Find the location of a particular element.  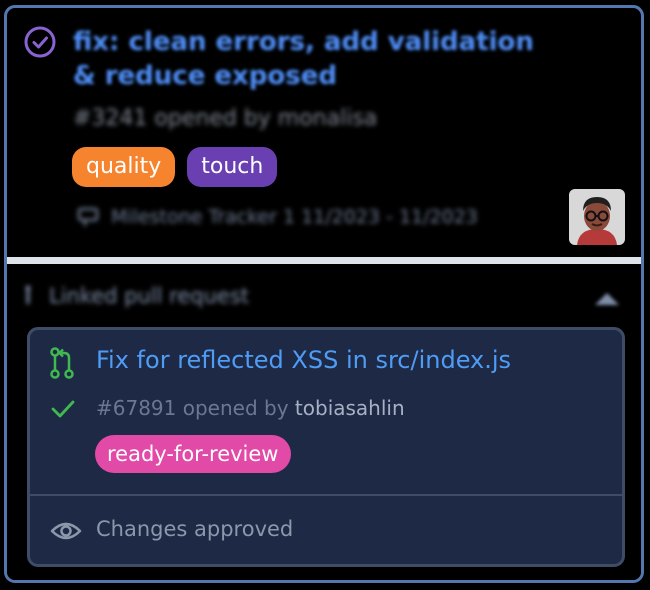

pull-request-meta: #67891 opened by tobiasahlin is located at coordinates (250, 408).